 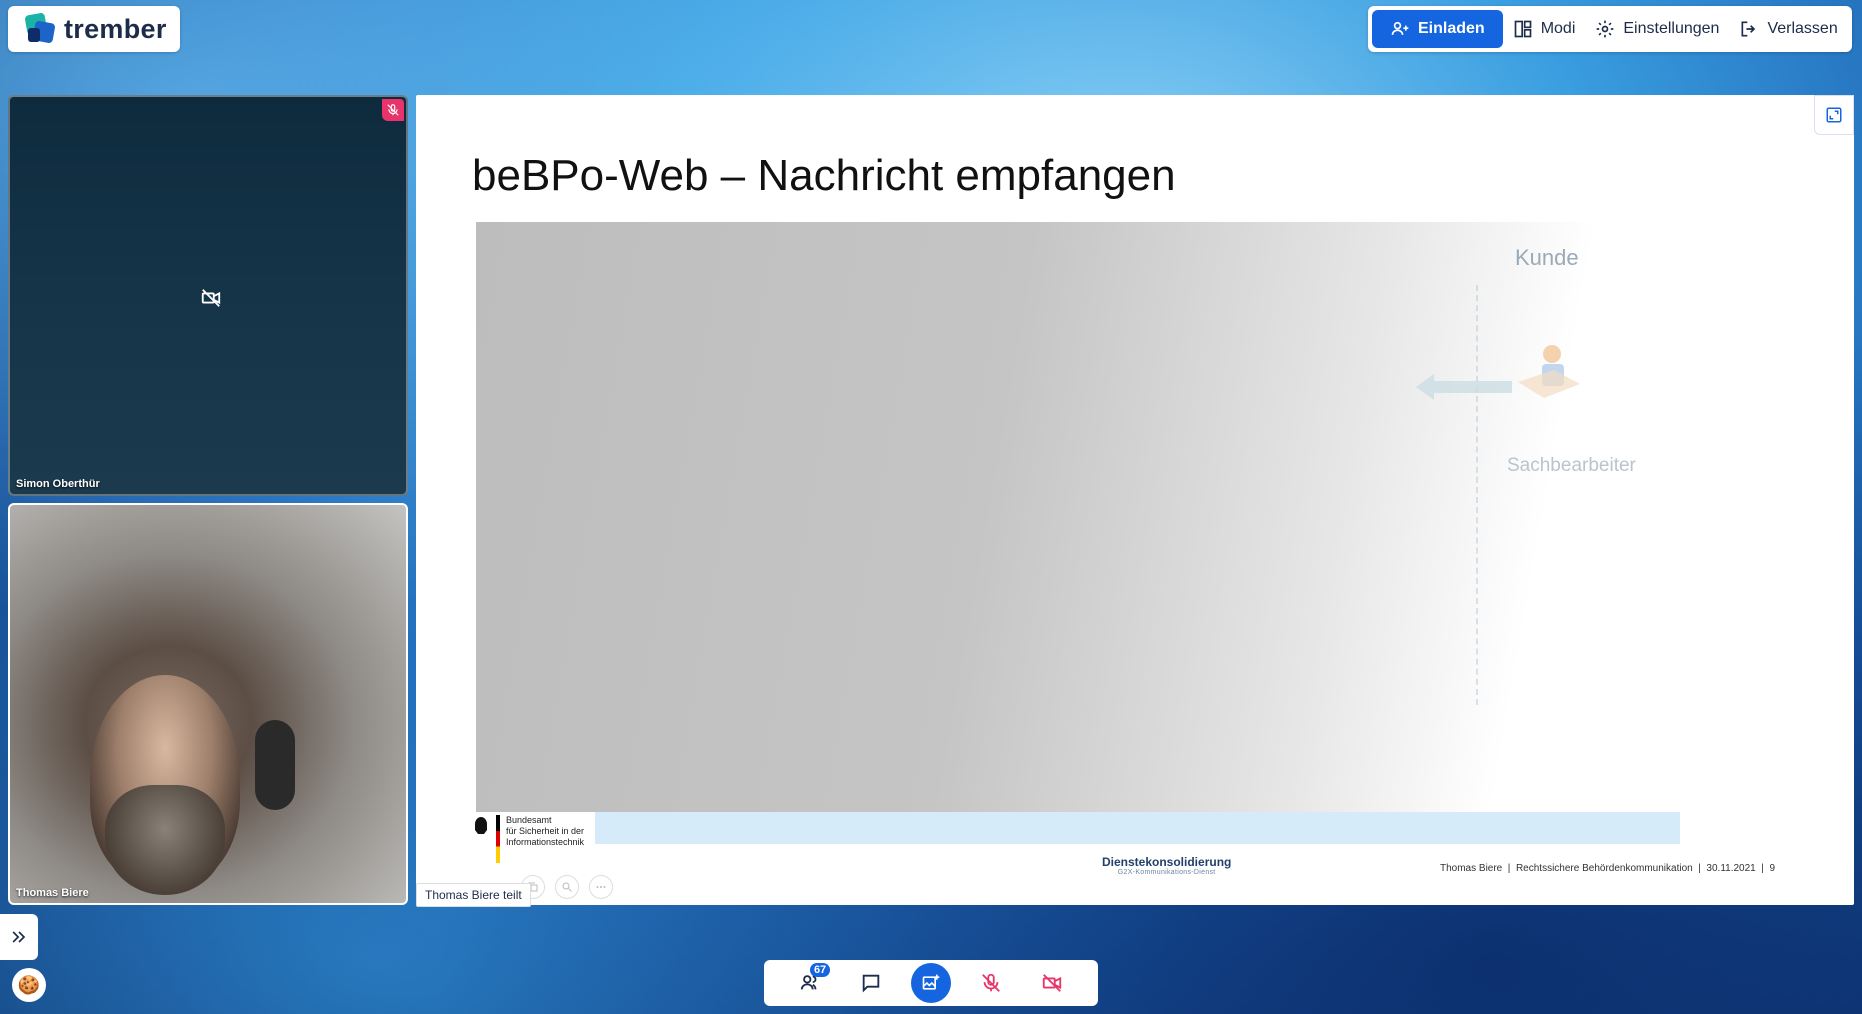 What do you see at coordinates (473, 895) in the screenshot?
I see `sharing-label: Thomas Biere teilt` at bounding box center [473, 895].